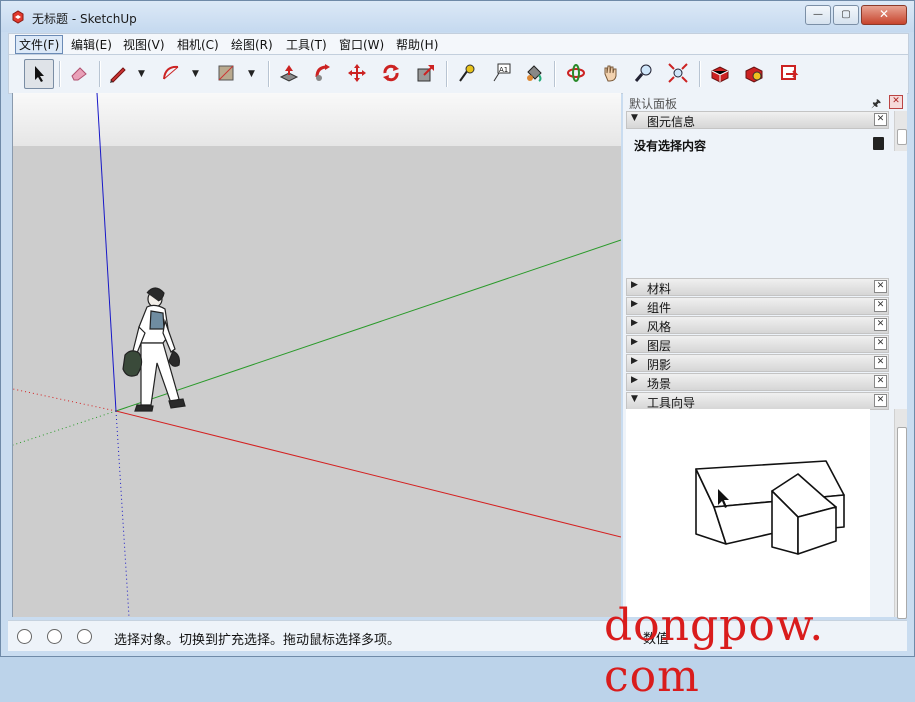 The width and height of the screenshot is (915, 702). Describe the element at coordinates (91, 44) in the screenshot. I see `menu-edit: 编辑(E)` at that location.